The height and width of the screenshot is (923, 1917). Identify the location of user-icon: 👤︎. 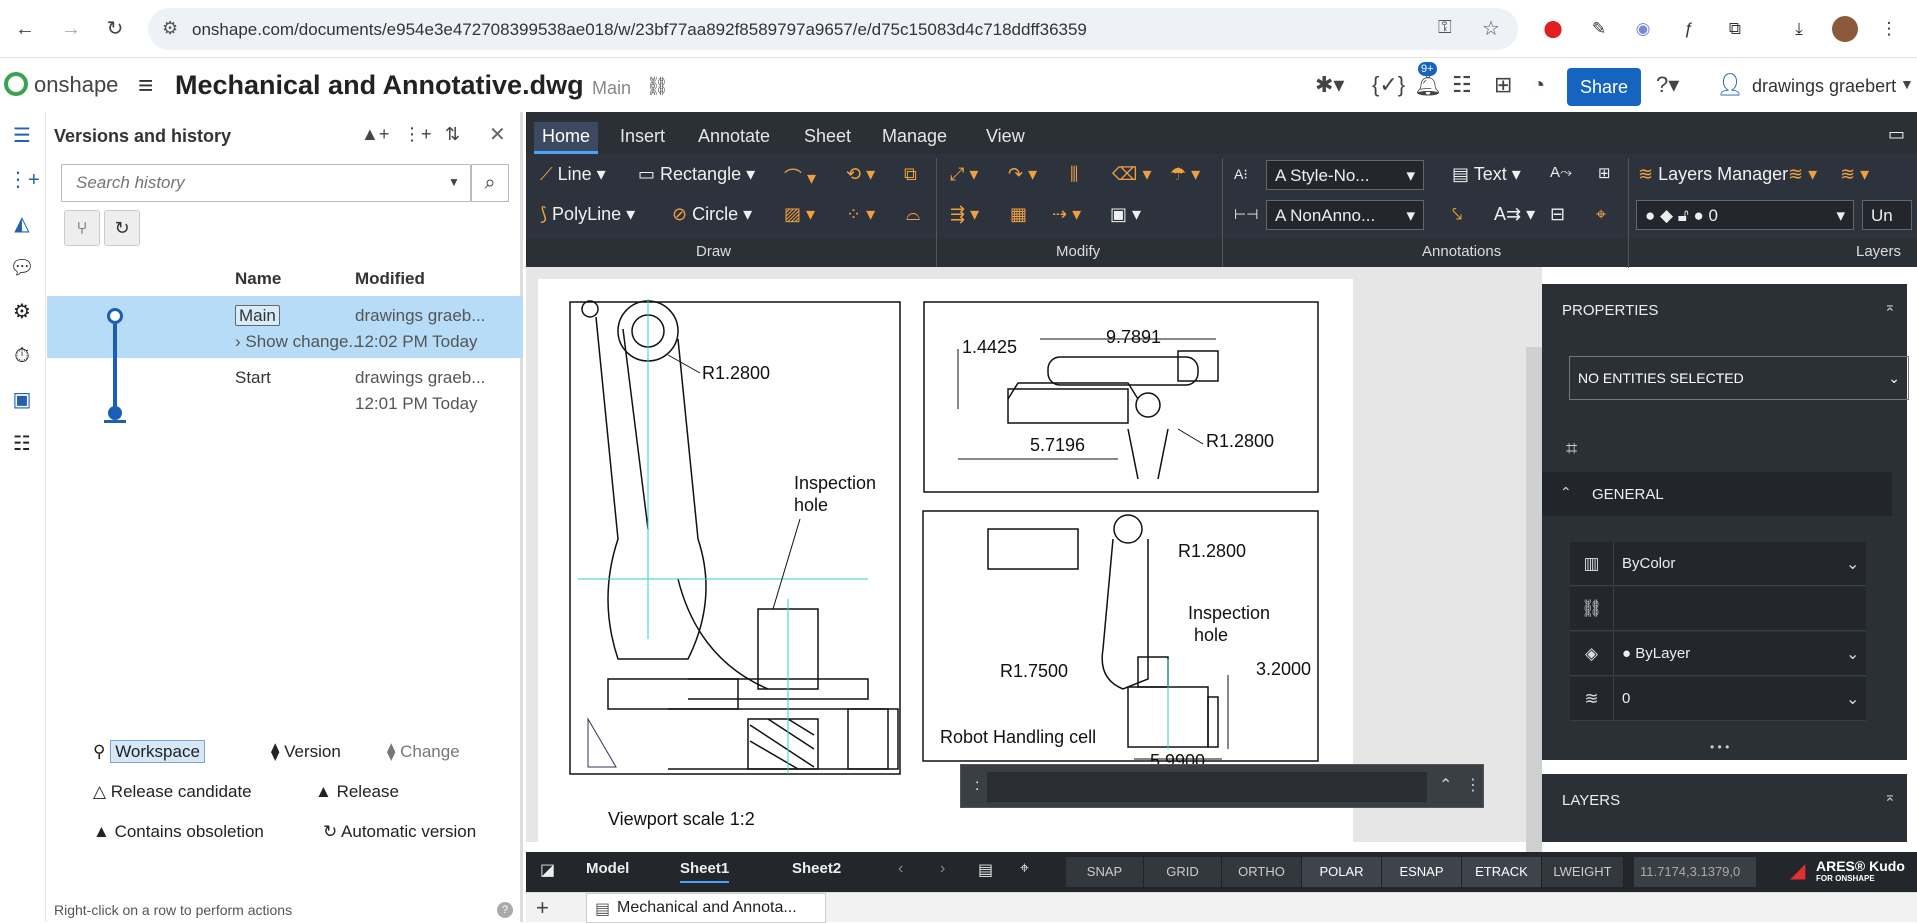
(1730, 85).